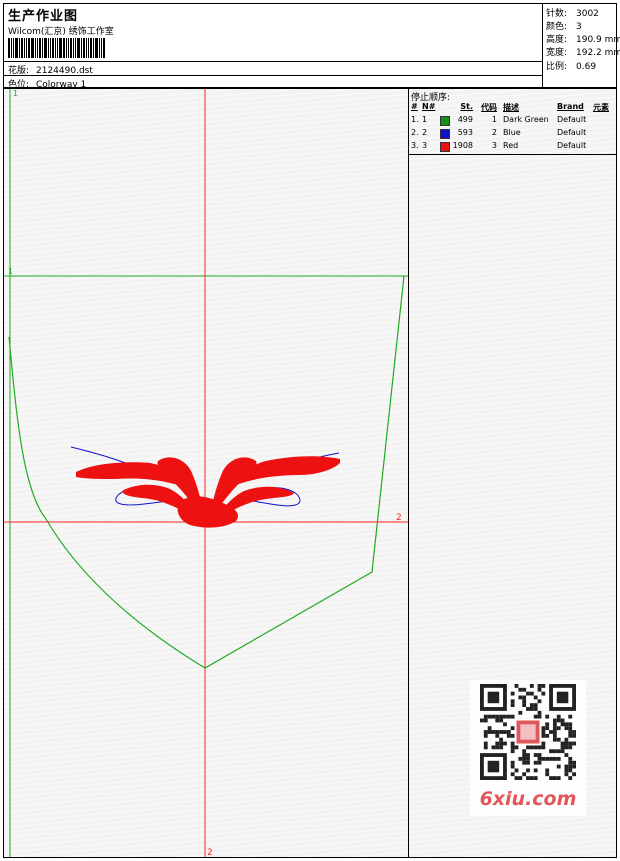  I want to click on scale-value: 0.69, so click(586, 67).